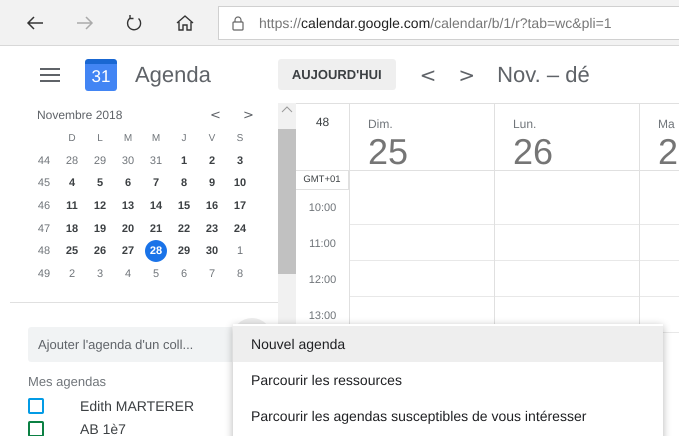 Image resolution: width=679 pixels, height=436 pixels. What do you see at coordinates (388, 152) in the screenshot?
I see `day-number: 25` at bounding box center [388, 152].